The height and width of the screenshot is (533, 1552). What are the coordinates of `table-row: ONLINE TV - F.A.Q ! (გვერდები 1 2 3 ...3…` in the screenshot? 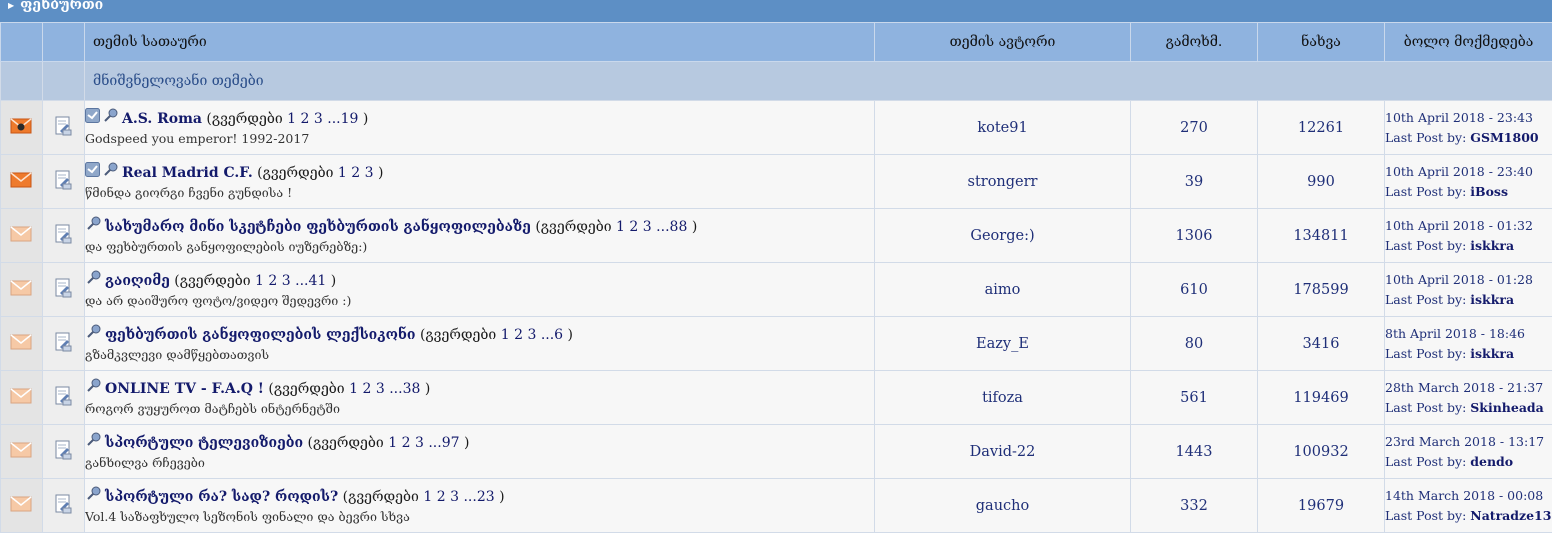 It's located at (776, 398).